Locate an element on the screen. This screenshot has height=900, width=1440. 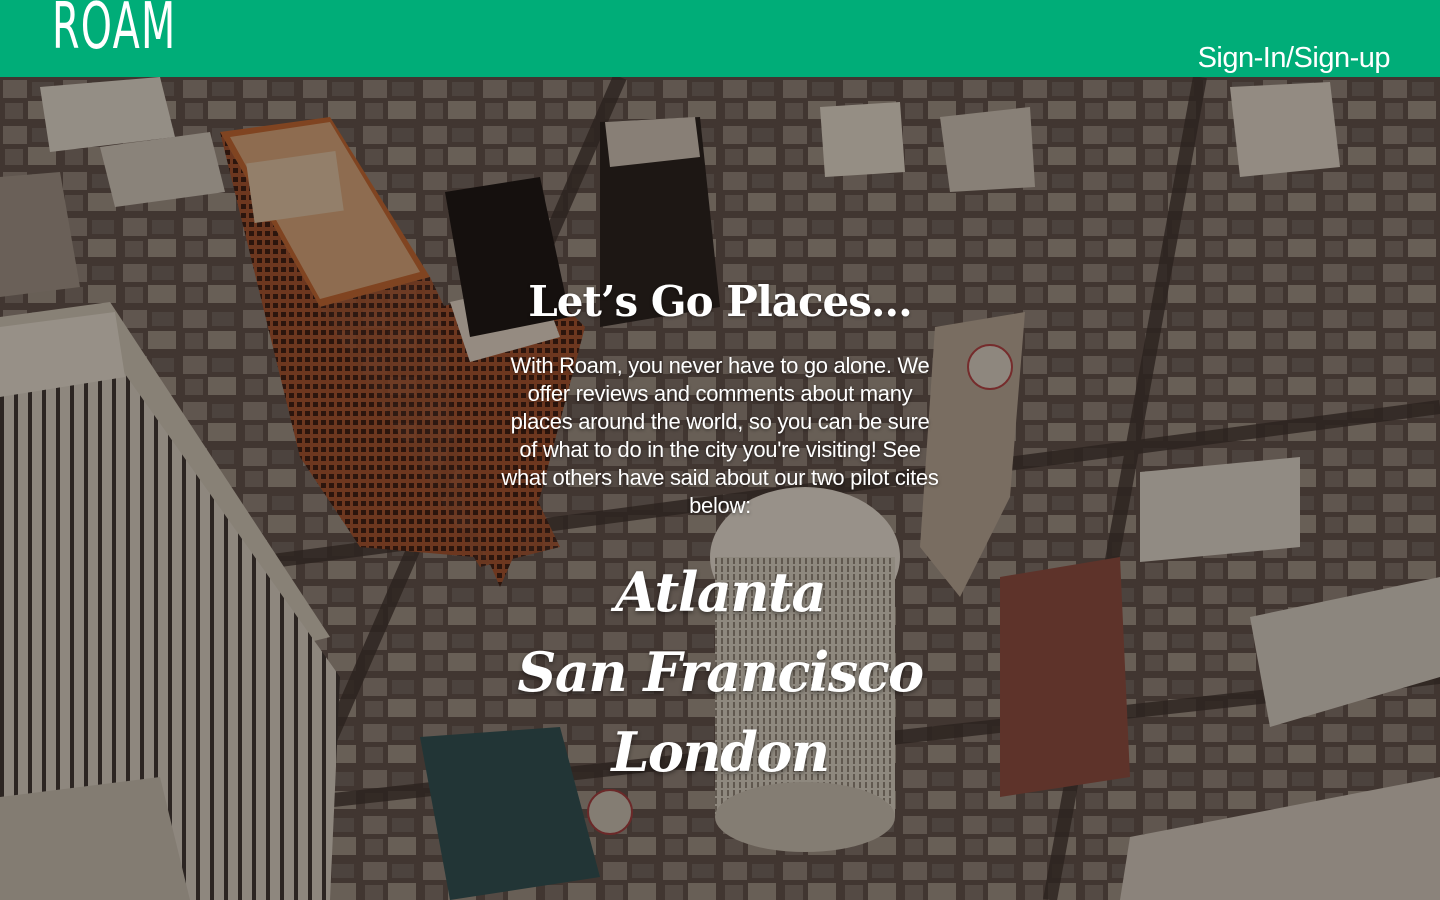
city-link-london: London is located at coordinates (720, 752).